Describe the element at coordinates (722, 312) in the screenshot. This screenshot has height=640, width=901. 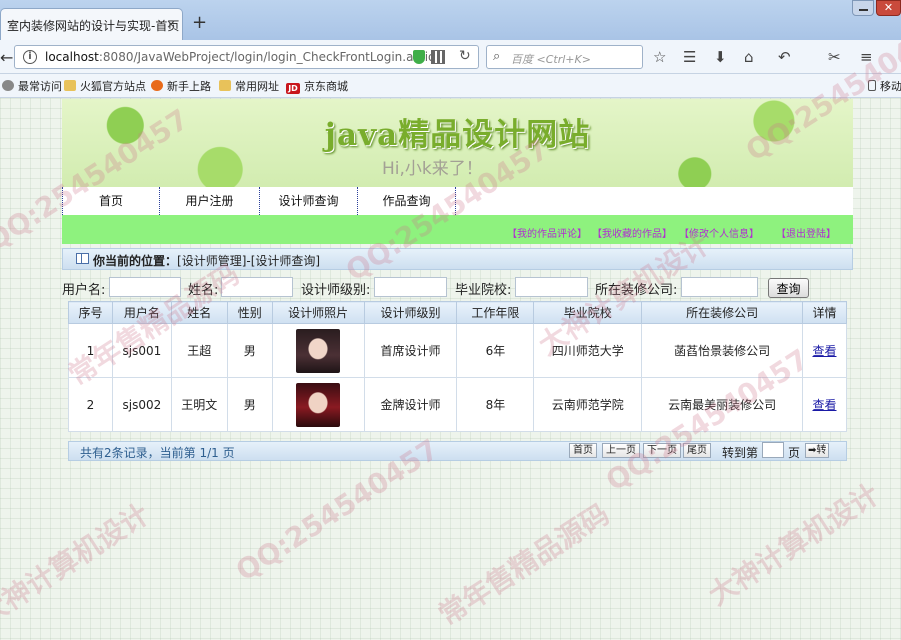
I see `col-header-company: 所在装修公司` at that location.